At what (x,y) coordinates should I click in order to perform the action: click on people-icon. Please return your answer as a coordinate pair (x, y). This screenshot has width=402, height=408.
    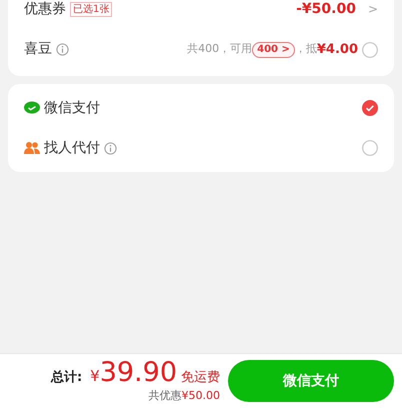
    Looking at the image, I should click on (32, 148).